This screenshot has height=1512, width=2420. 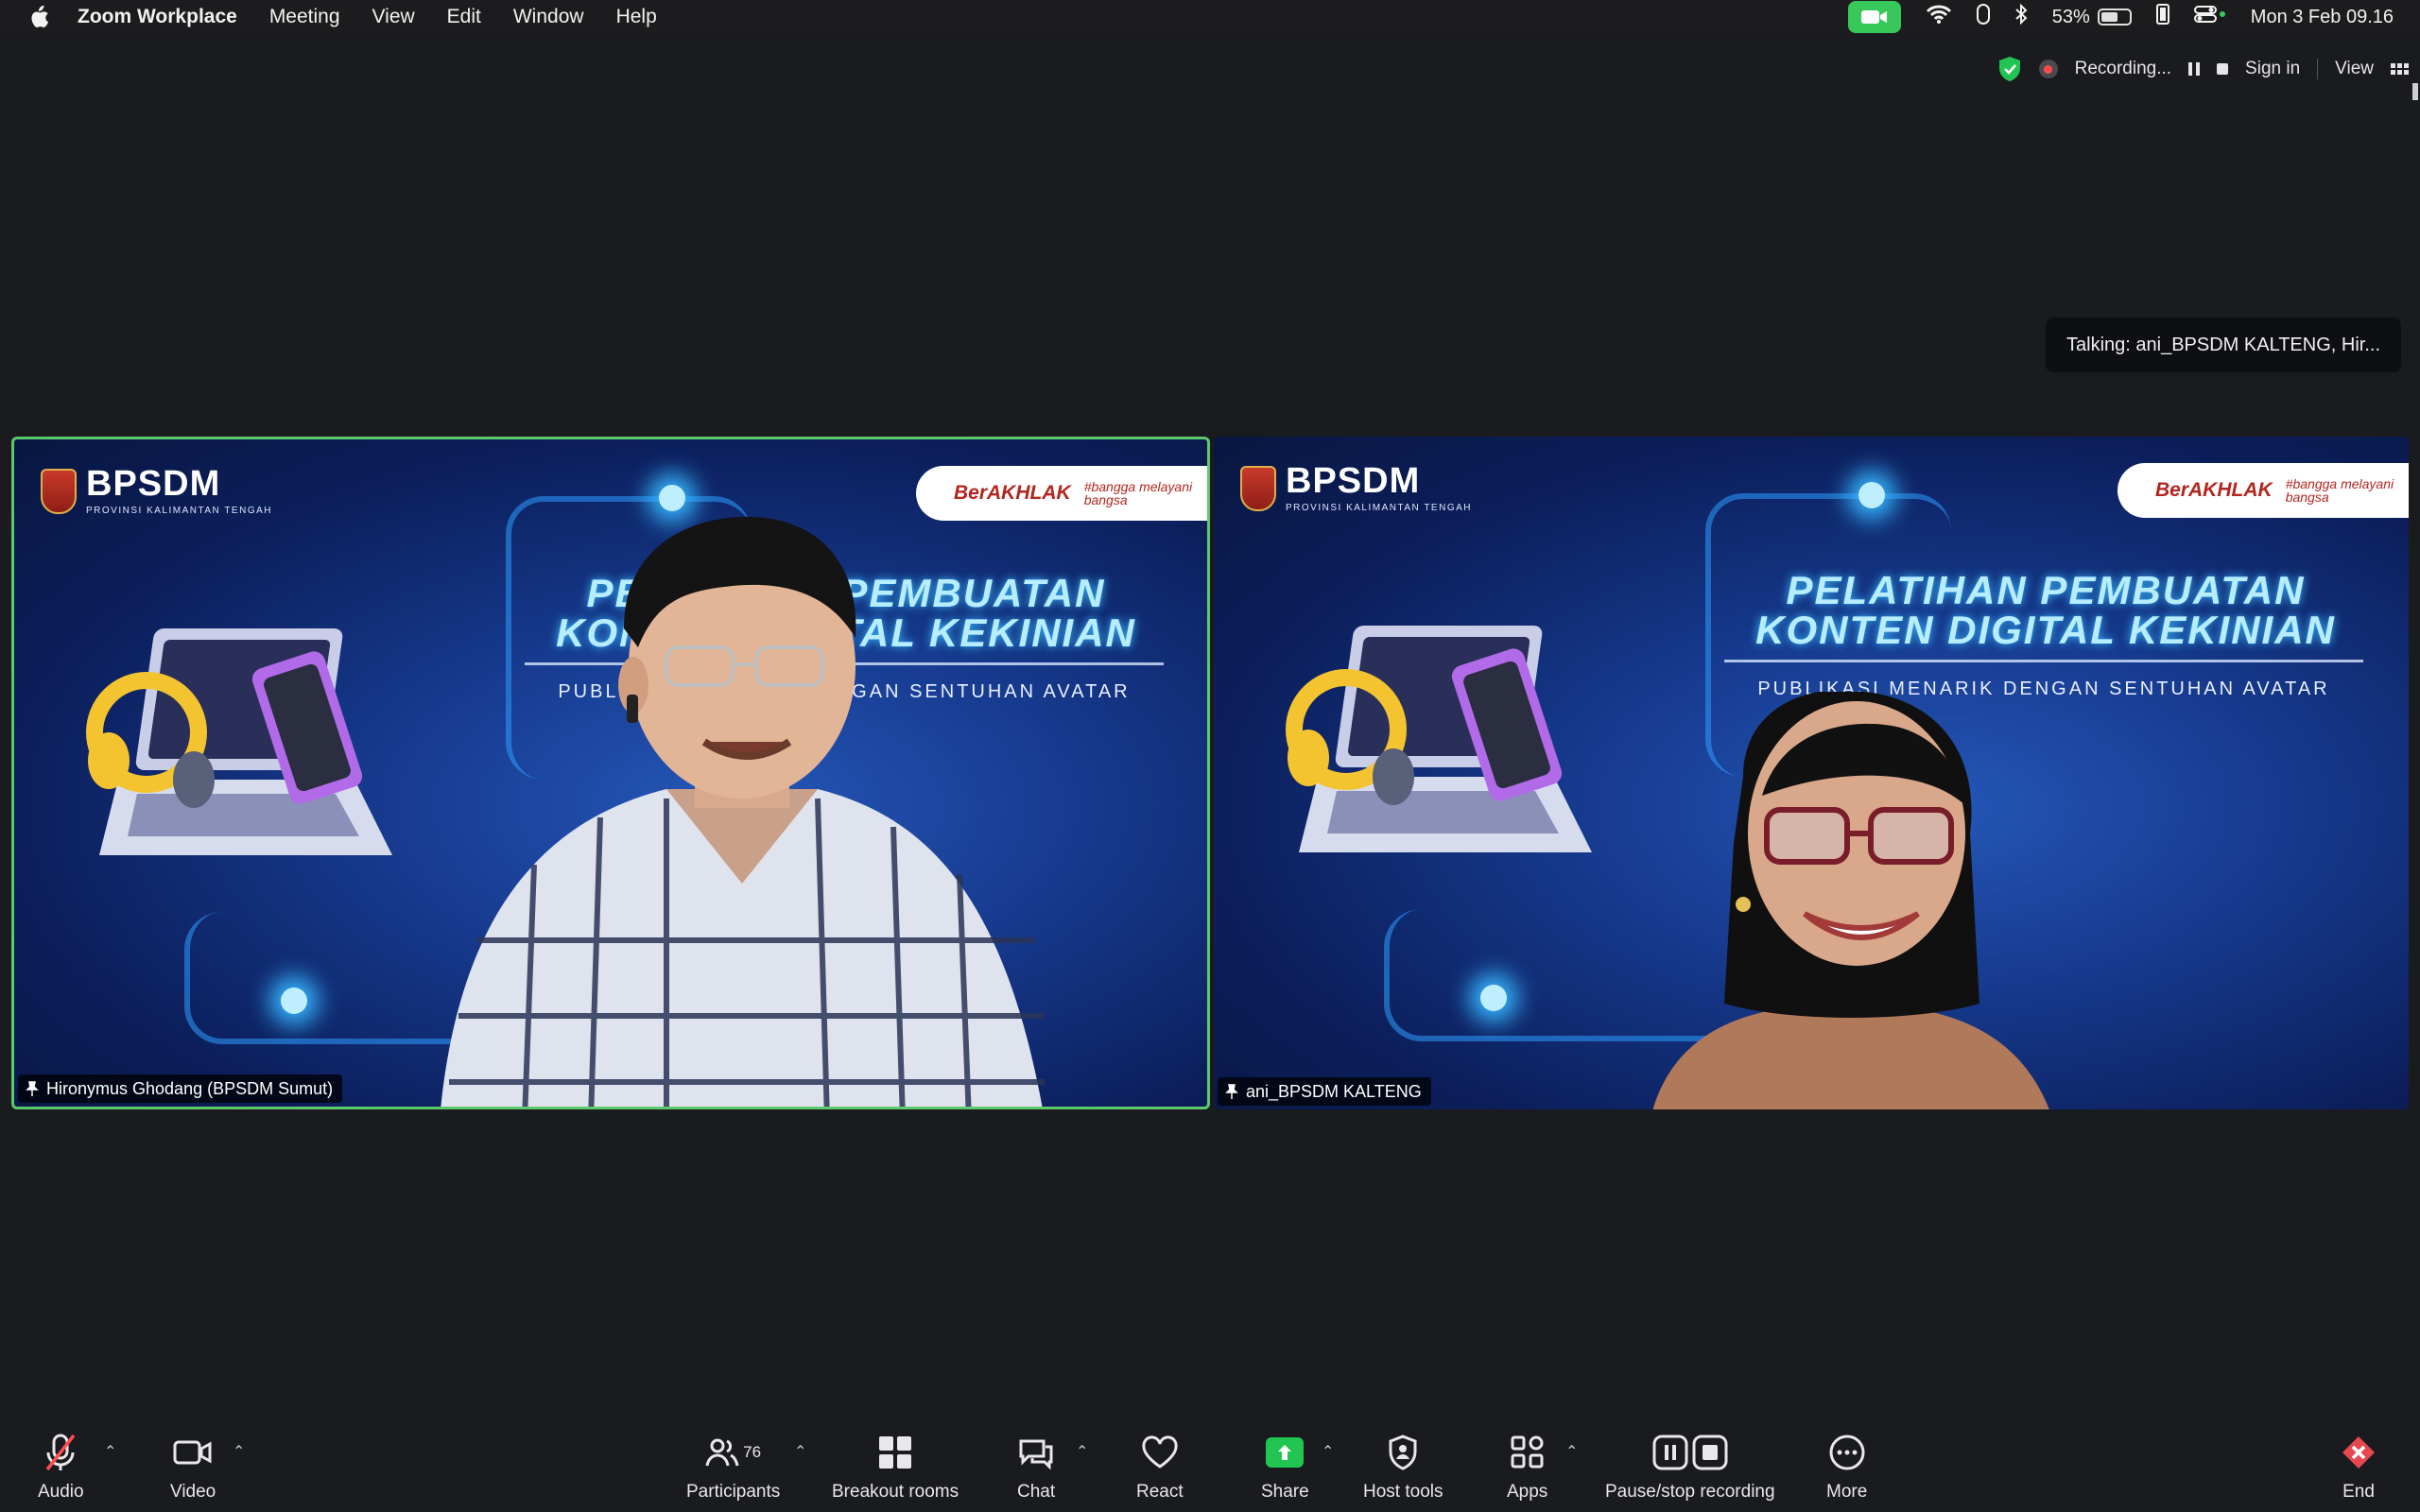 What do you see at coordinates (1874, 17) in the screenshot?
I see `zoom-camera-status-icon` at bounding box center [1874, 17].